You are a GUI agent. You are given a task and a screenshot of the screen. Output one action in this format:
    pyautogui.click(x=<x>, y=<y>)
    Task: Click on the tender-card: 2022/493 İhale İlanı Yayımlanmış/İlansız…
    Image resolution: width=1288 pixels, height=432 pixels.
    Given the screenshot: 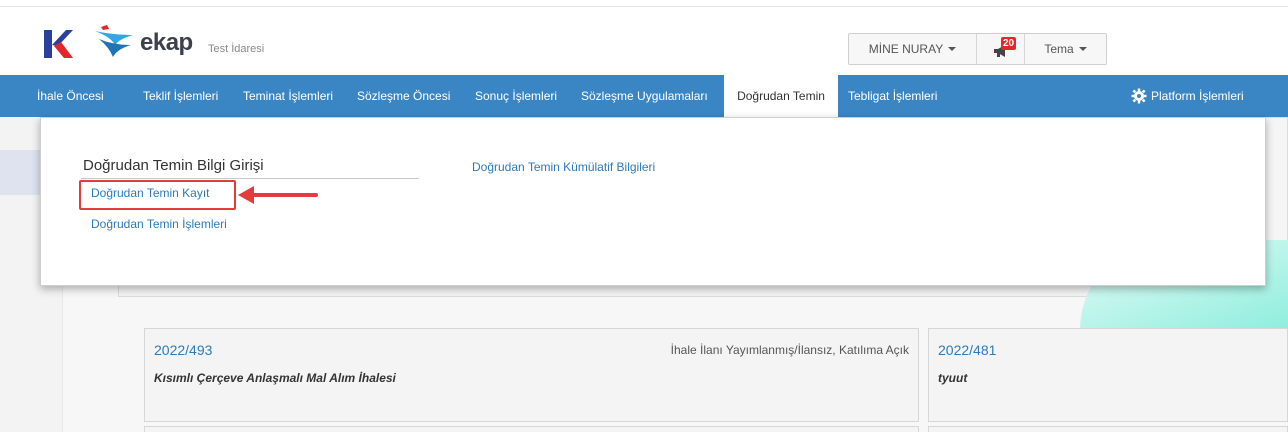 What is the action you would take?
    pyautogui.click(x=531, y=375)
    